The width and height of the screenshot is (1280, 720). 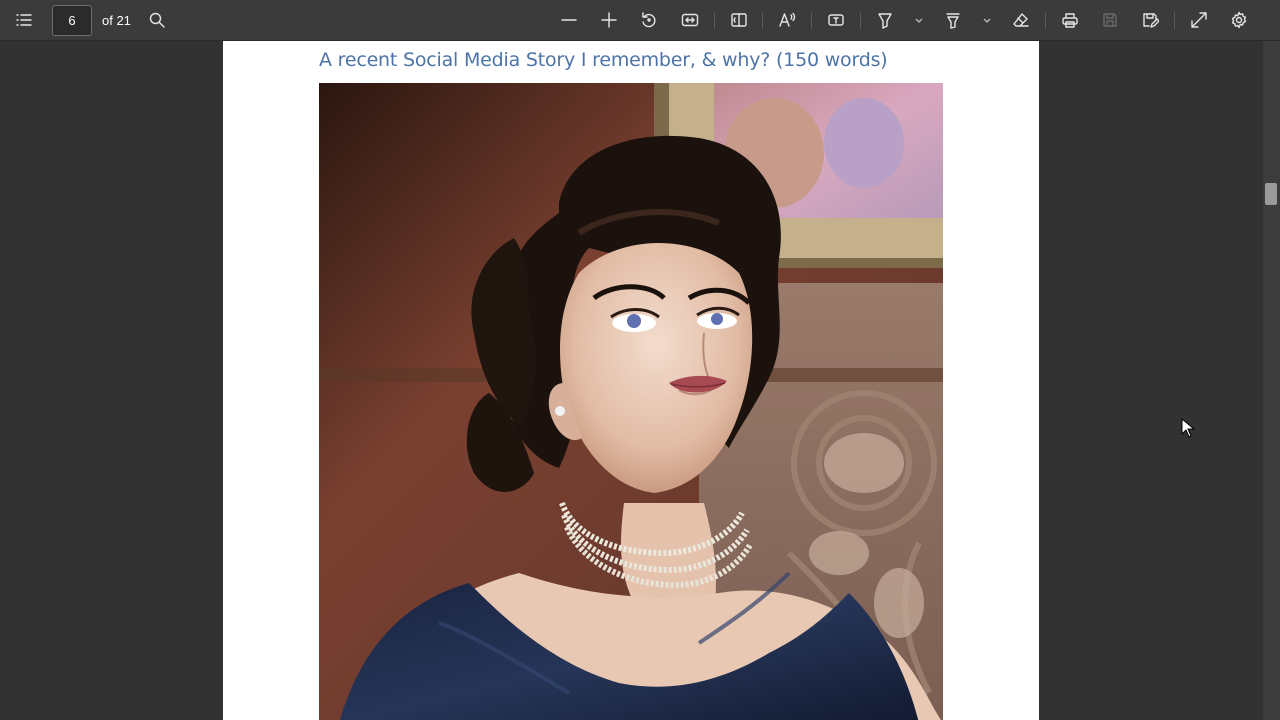 I want to click on page-number-input: 6, so click(x=72, y=20).